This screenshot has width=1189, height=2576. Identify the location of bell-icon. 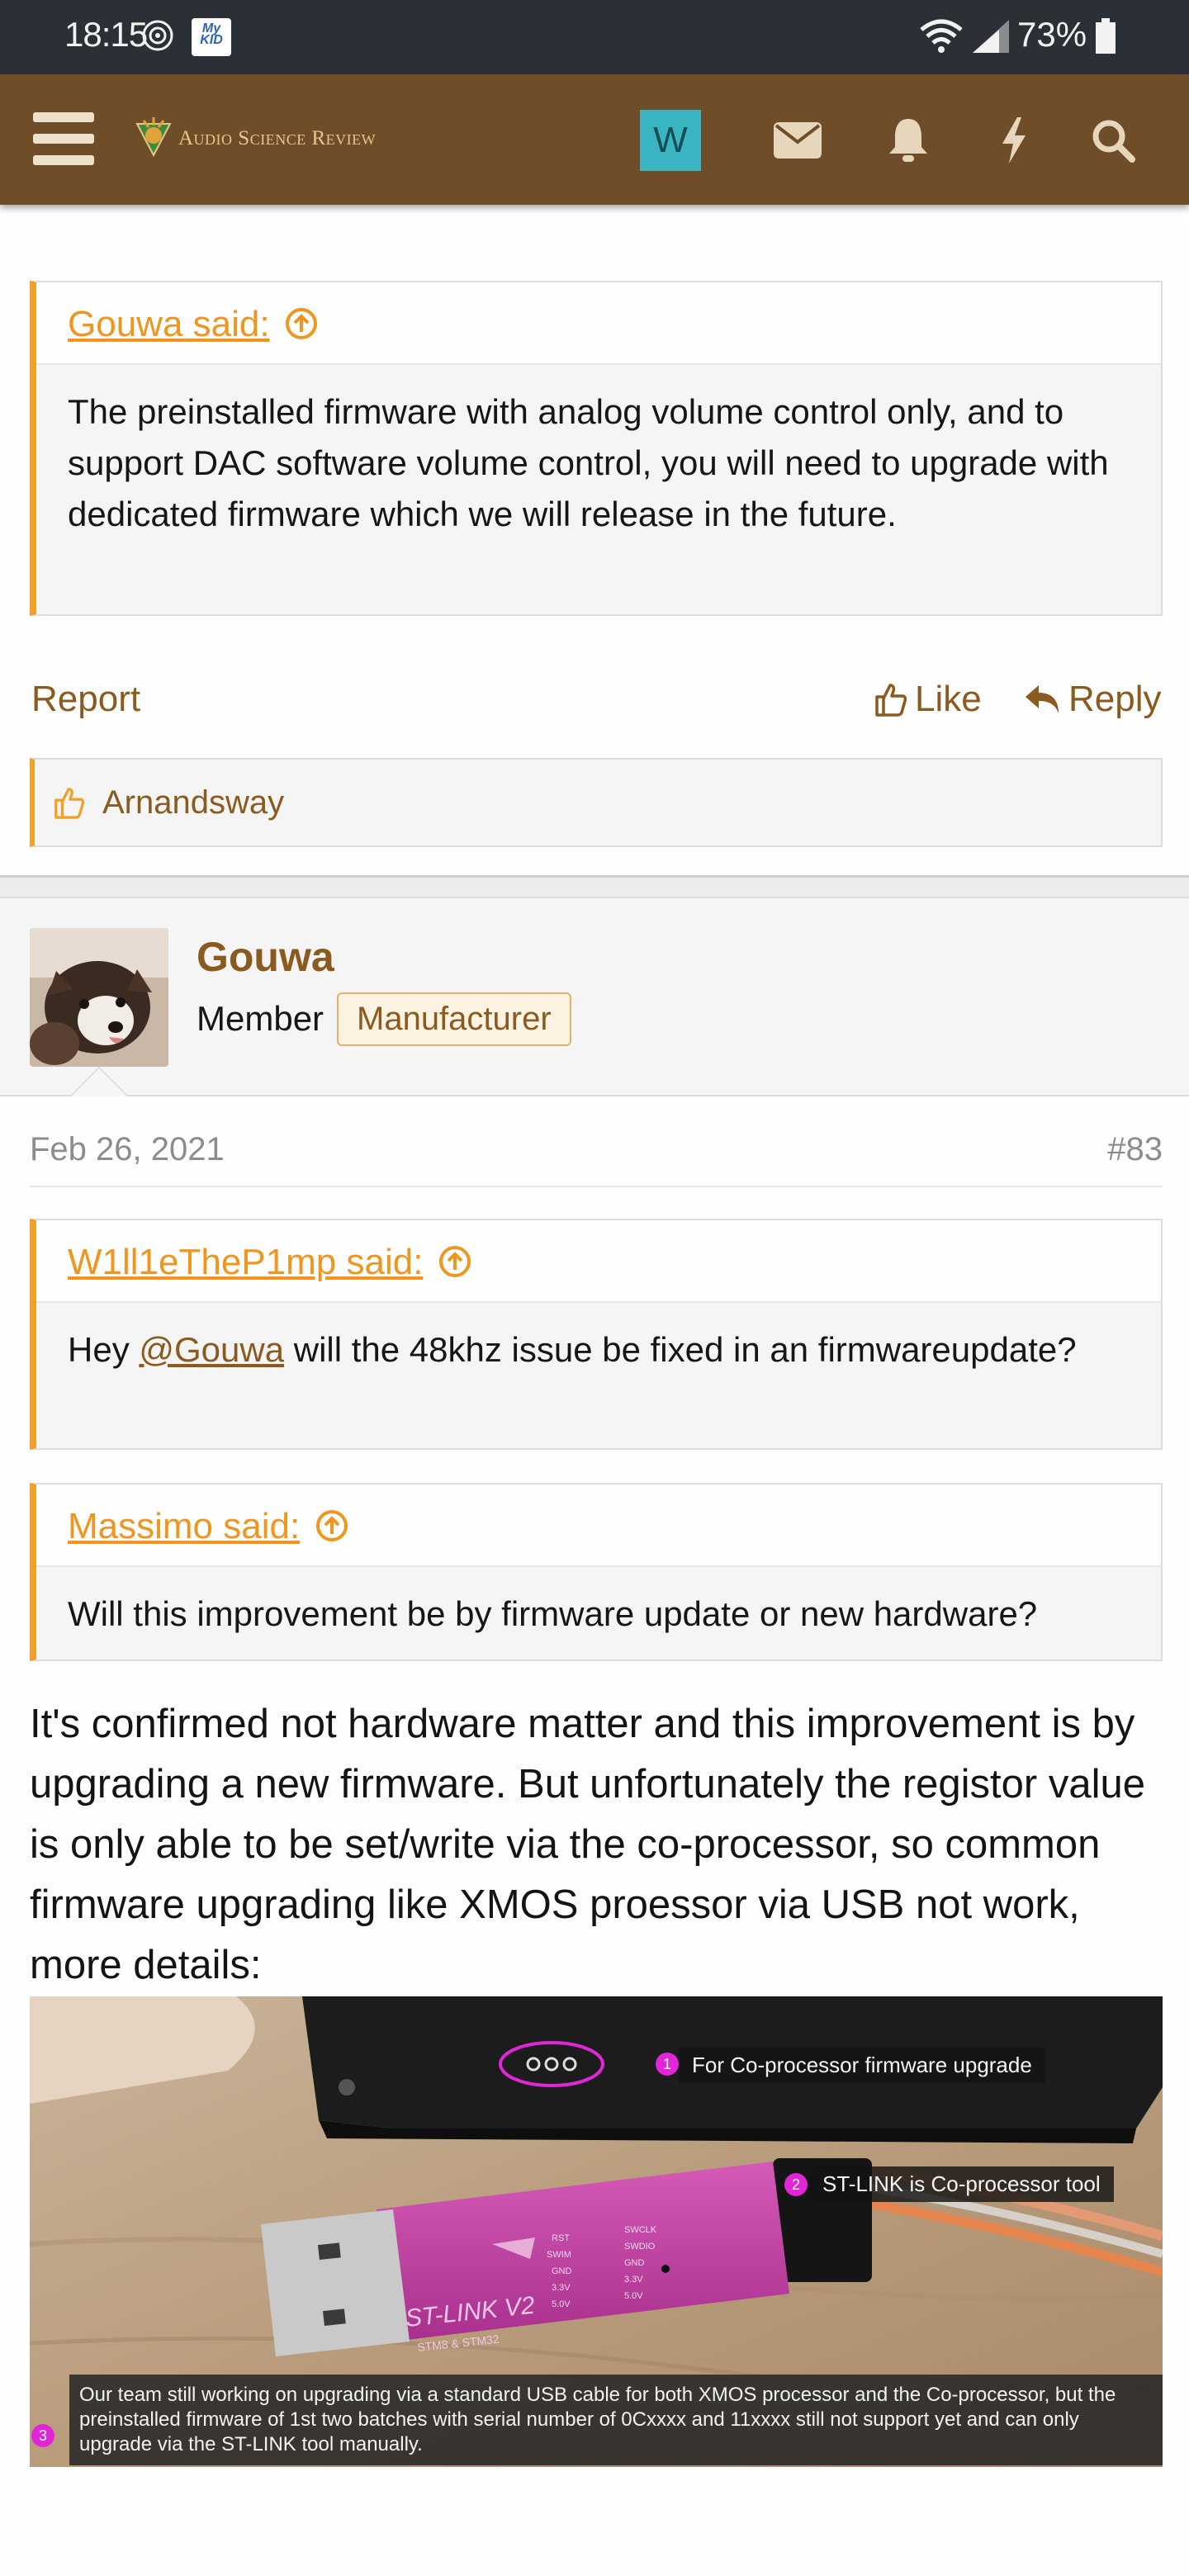
(908, 140).